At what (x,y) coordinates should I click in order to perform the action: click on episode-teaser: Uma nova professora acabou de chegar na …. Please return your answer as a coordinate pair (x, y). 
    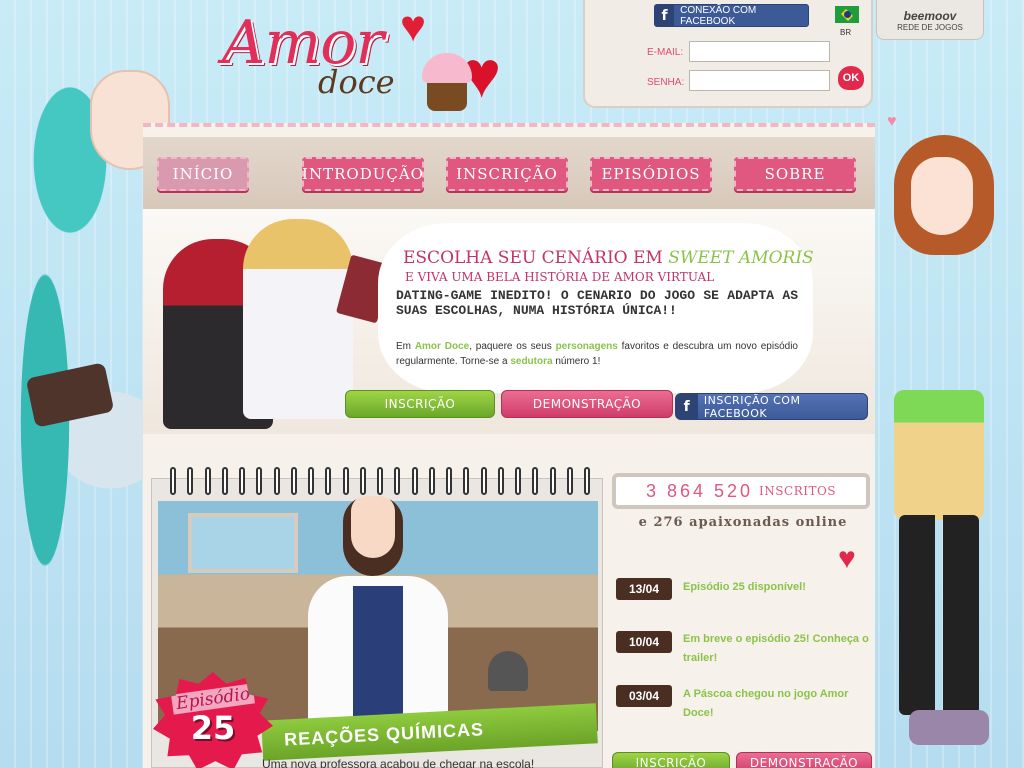
    Looking at the image, I should click on (398, 762).